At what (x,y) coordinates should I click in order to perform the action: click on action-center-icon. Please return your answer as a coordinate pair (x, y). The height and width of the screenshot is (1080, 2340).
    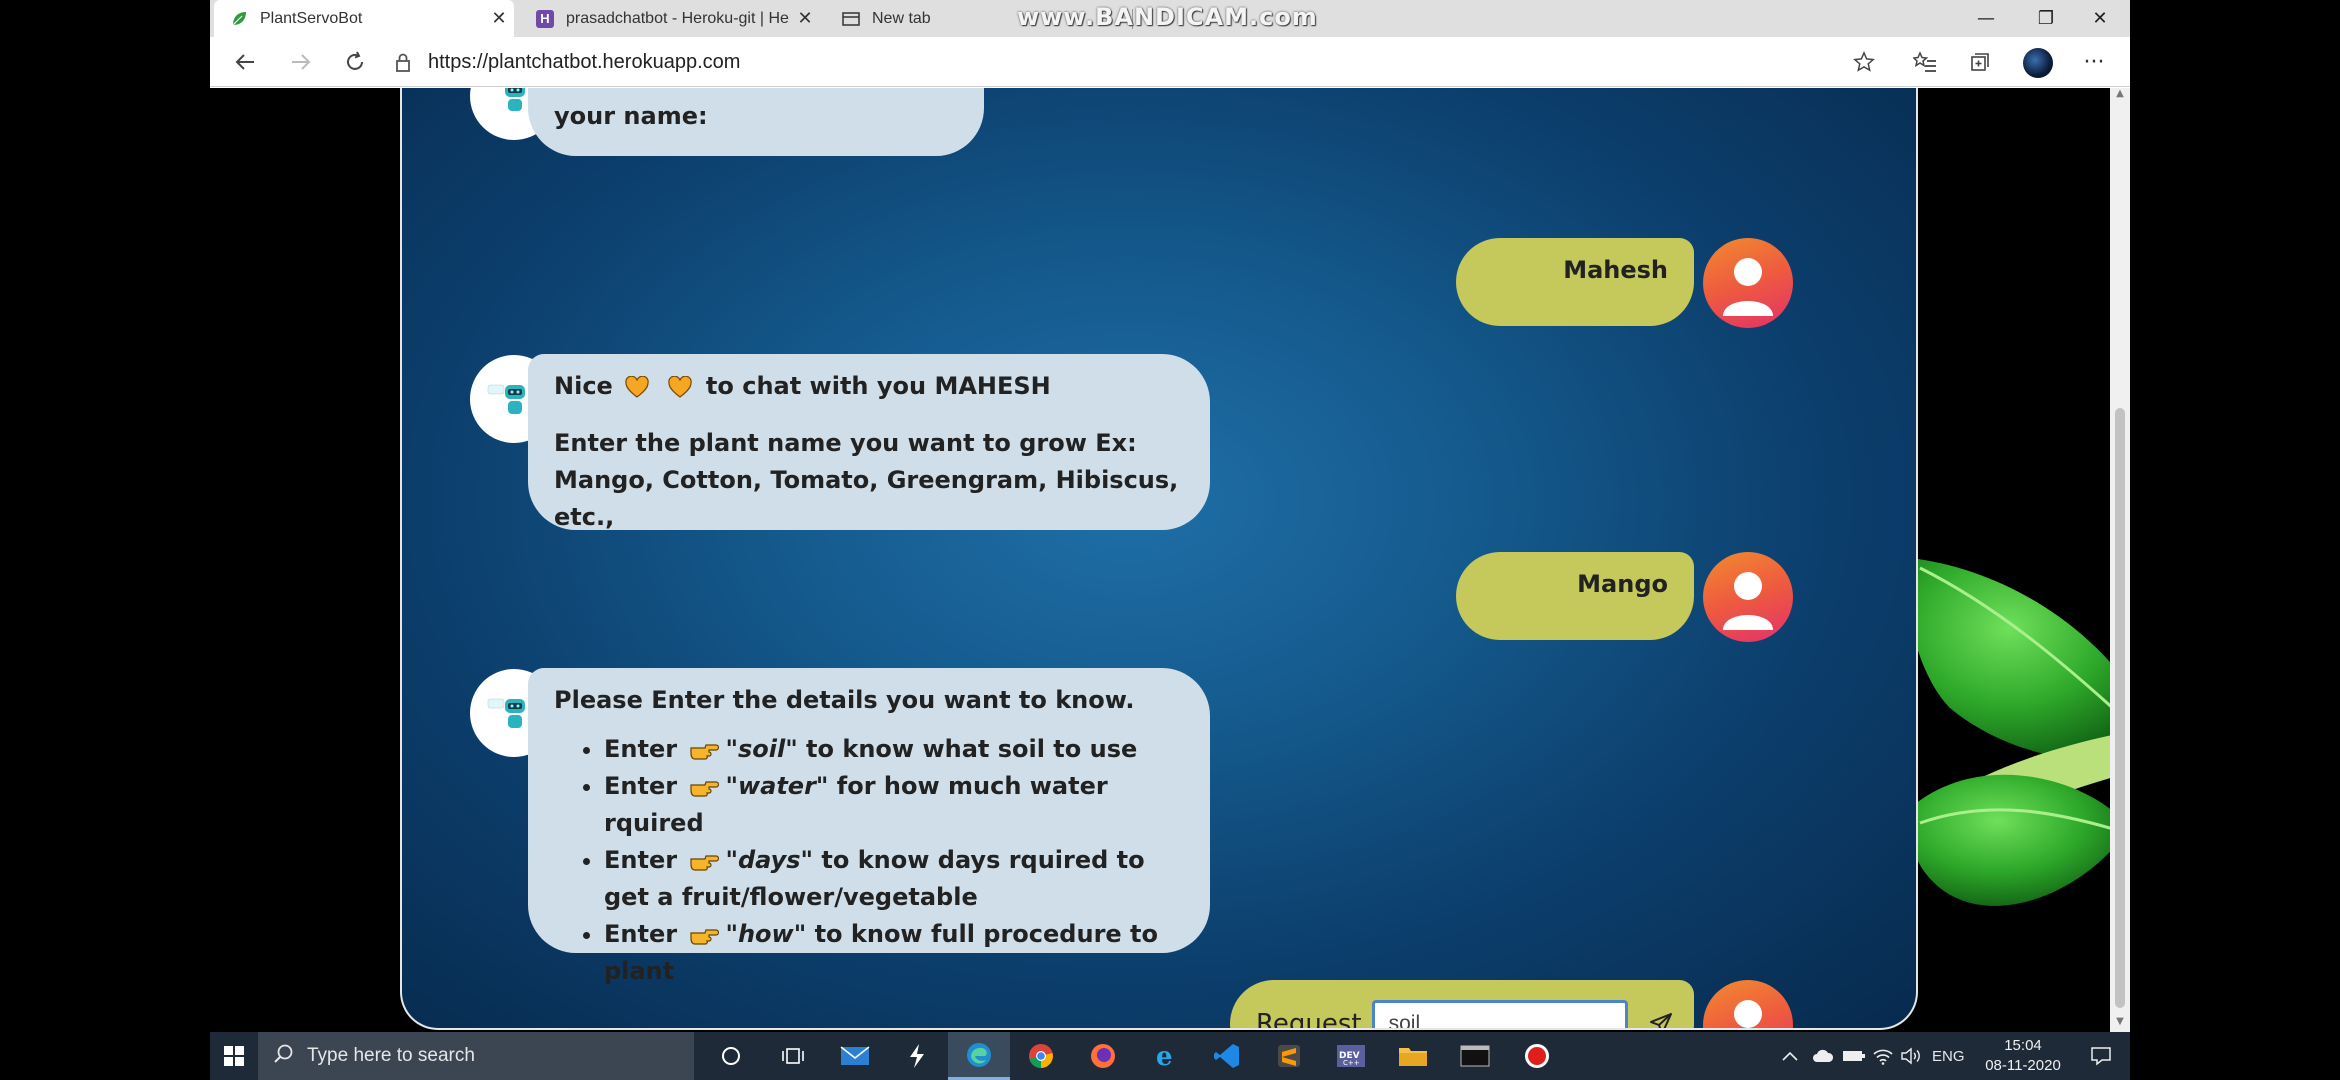
    Looking at the image, I should click on (2101, 1056).